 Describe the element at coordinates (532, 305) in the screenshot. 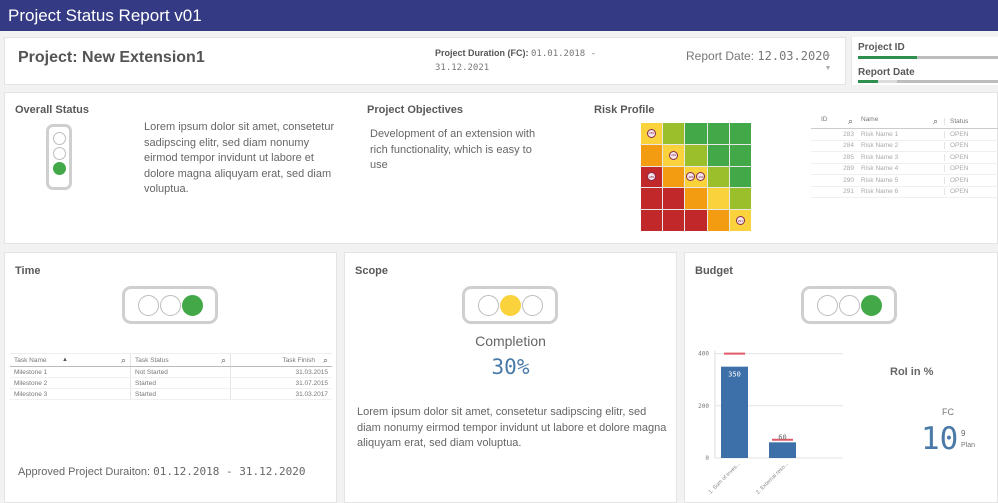

I see `light-green` at that location.